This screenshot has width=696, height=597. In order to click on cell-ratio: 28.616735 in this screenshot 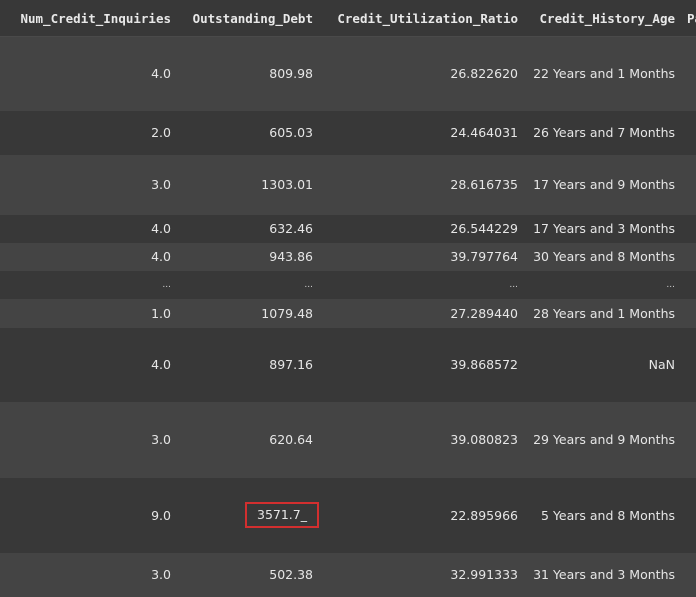, I will do `click(421, 184)`.